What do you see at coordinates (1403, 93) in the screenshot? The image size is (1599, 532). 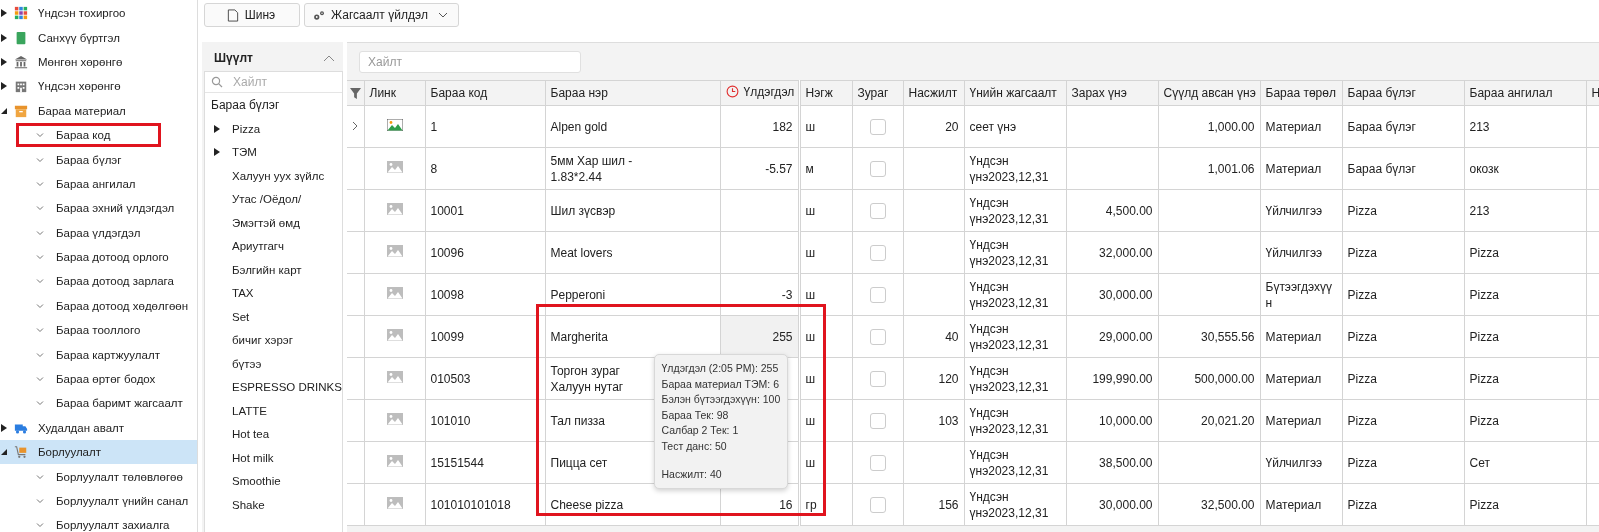 I see `column-header: Бараа бүлэг` at bounding box center [1403, 93].